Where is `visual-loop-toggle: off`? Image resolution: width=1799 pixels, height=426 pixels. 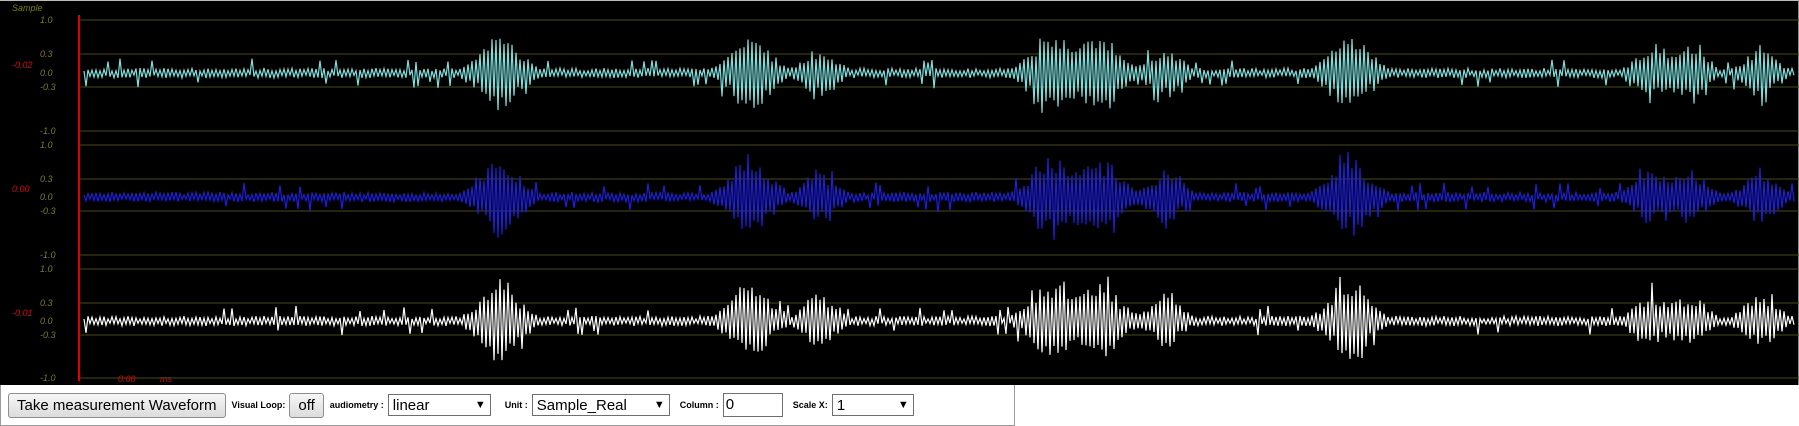 visual-loop-toggle: off is located at coordinates (306, 405).